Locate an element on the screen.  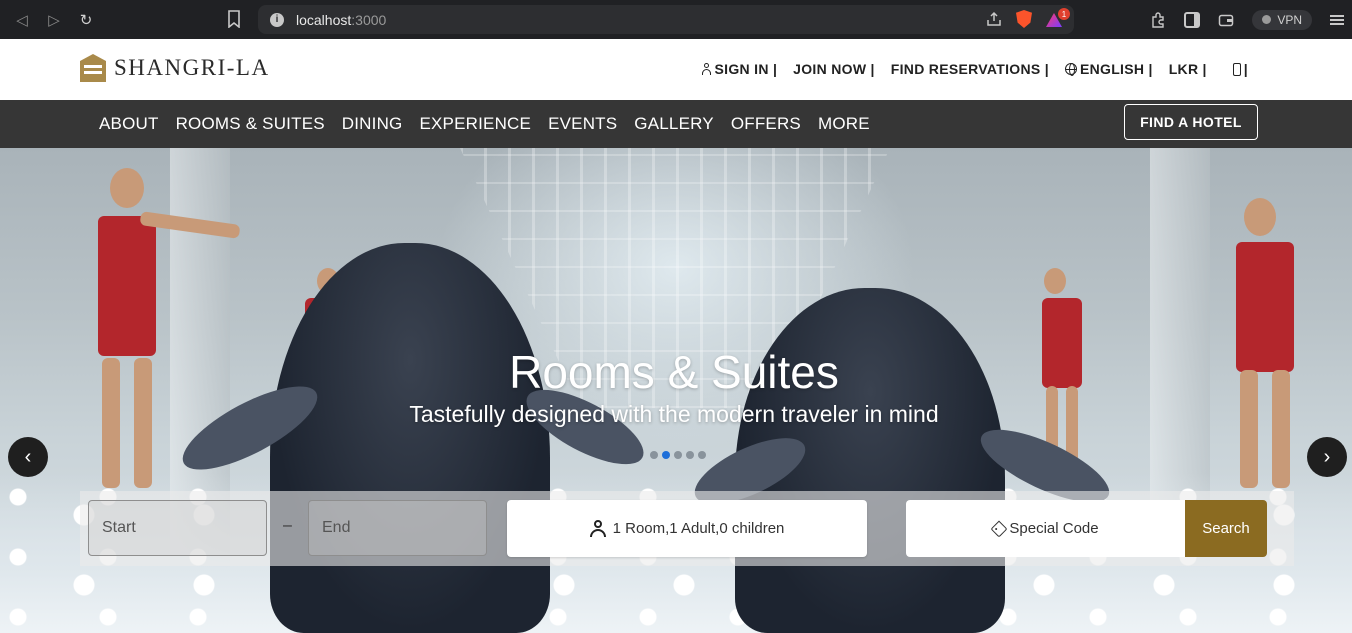
notification-badge: 1 is located at coordinates (1064, 14).